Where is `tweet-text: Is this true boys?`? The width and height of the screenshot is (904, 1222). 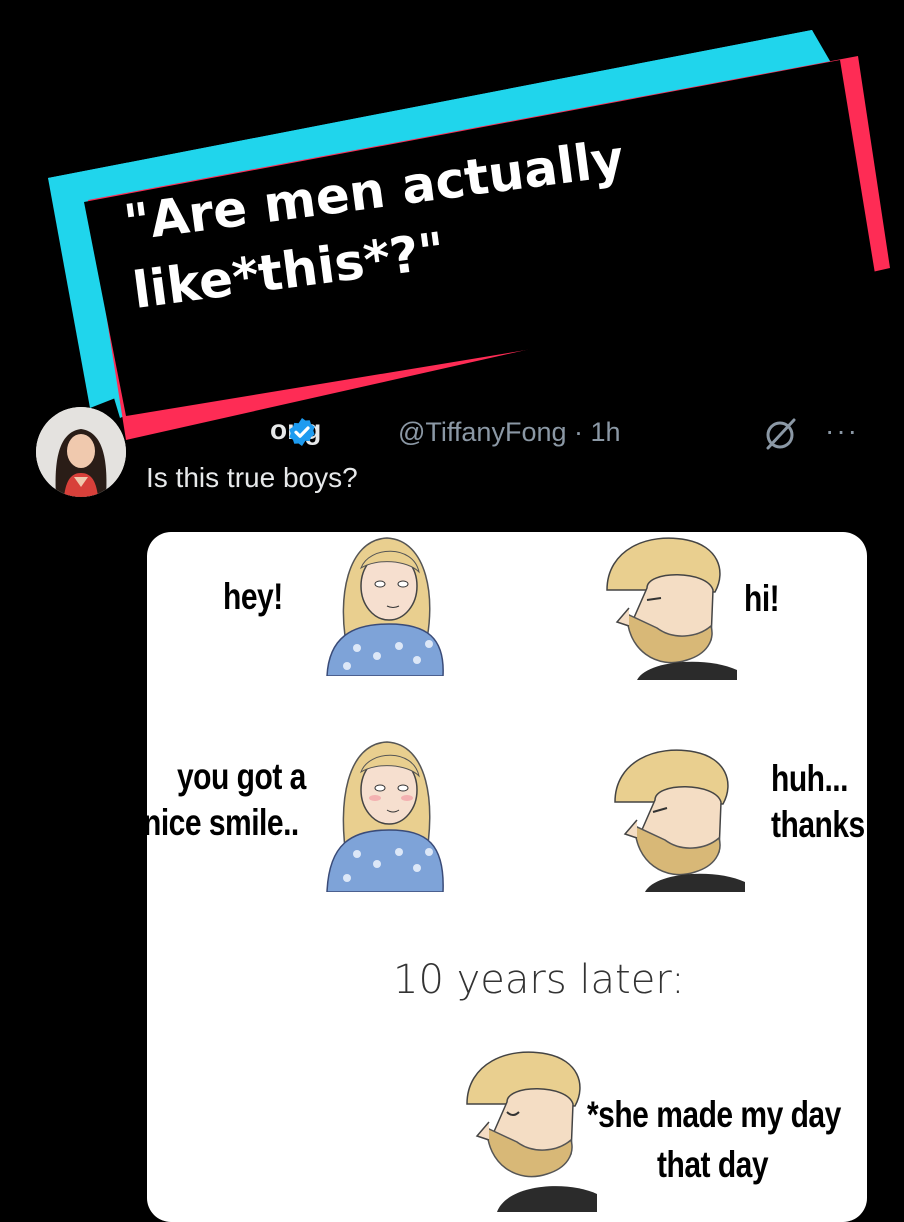 tweet-text: Is this true boys? is located at coordinates (252, 477).